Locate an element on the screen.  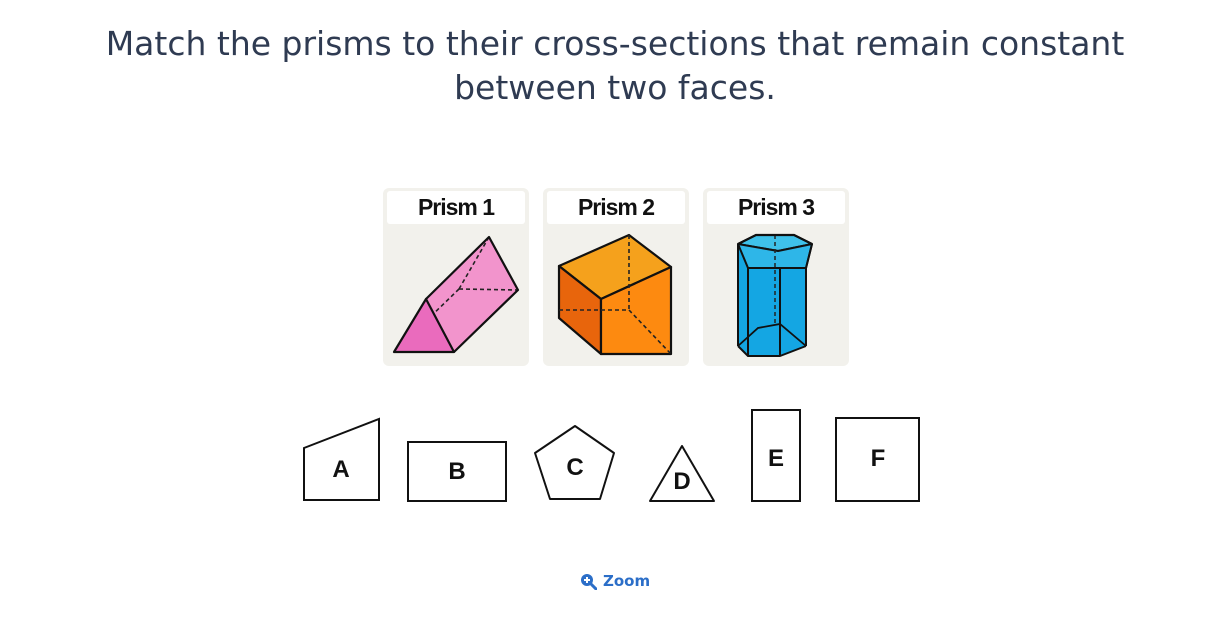
cross-section-e: E is located at coordinates (776, 455).